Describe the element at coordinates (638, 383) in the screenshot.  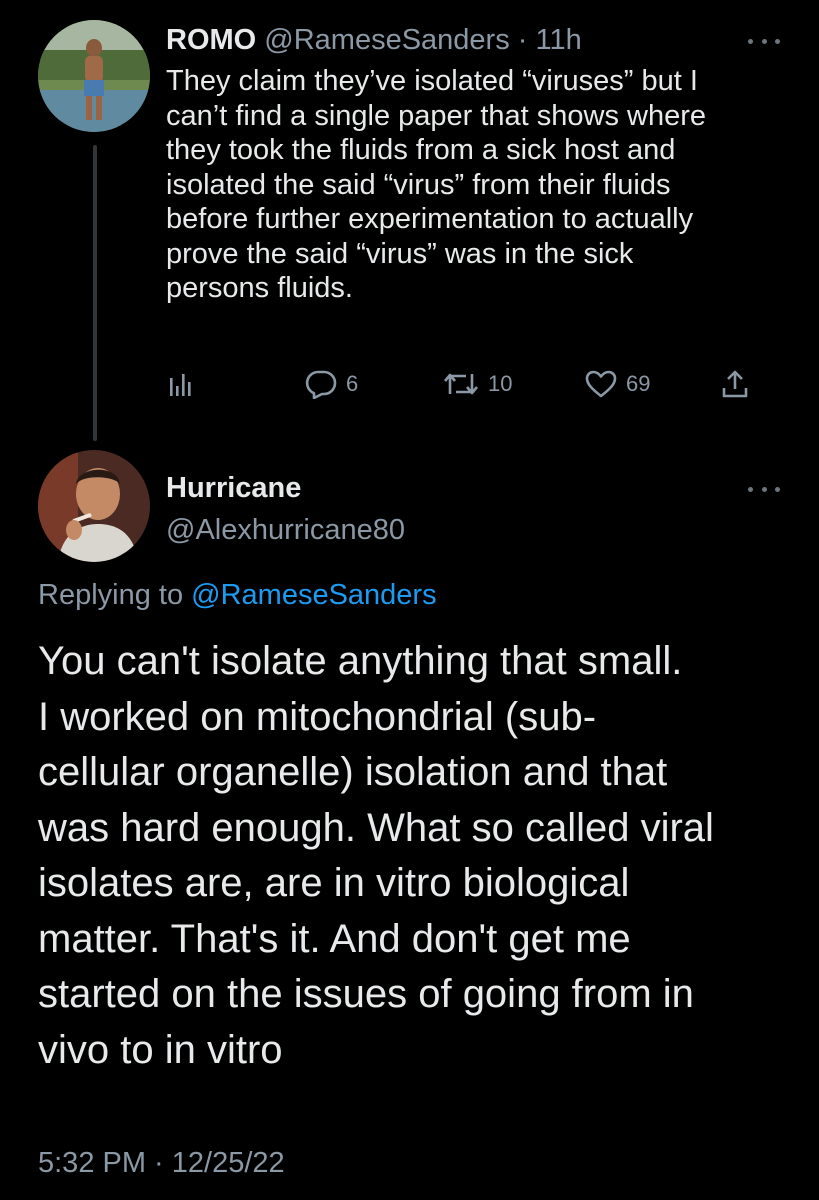
I see `like-count: 69` at that location.